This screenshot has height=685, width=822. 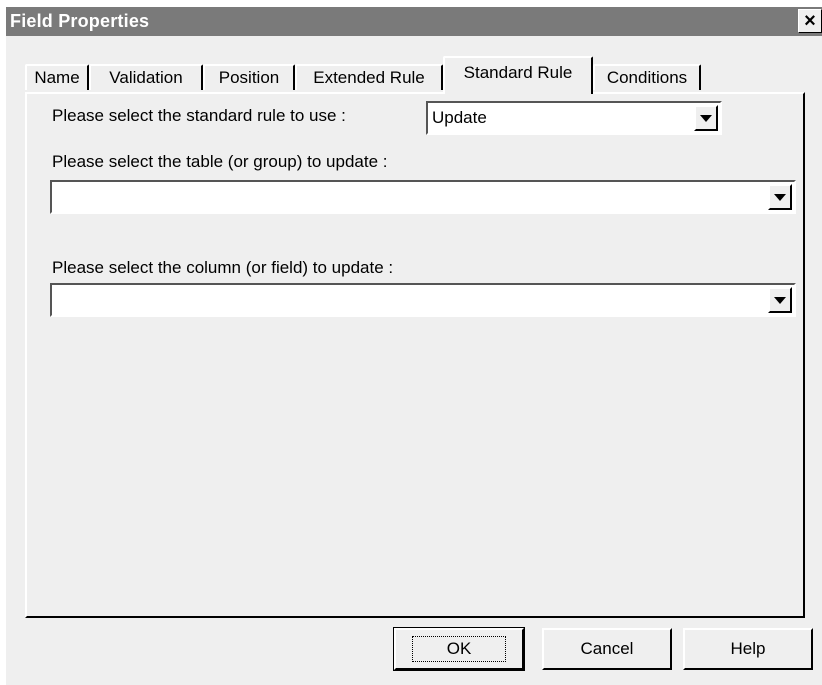 I want to click on ok-button: OK, so click(x=459, y=649).